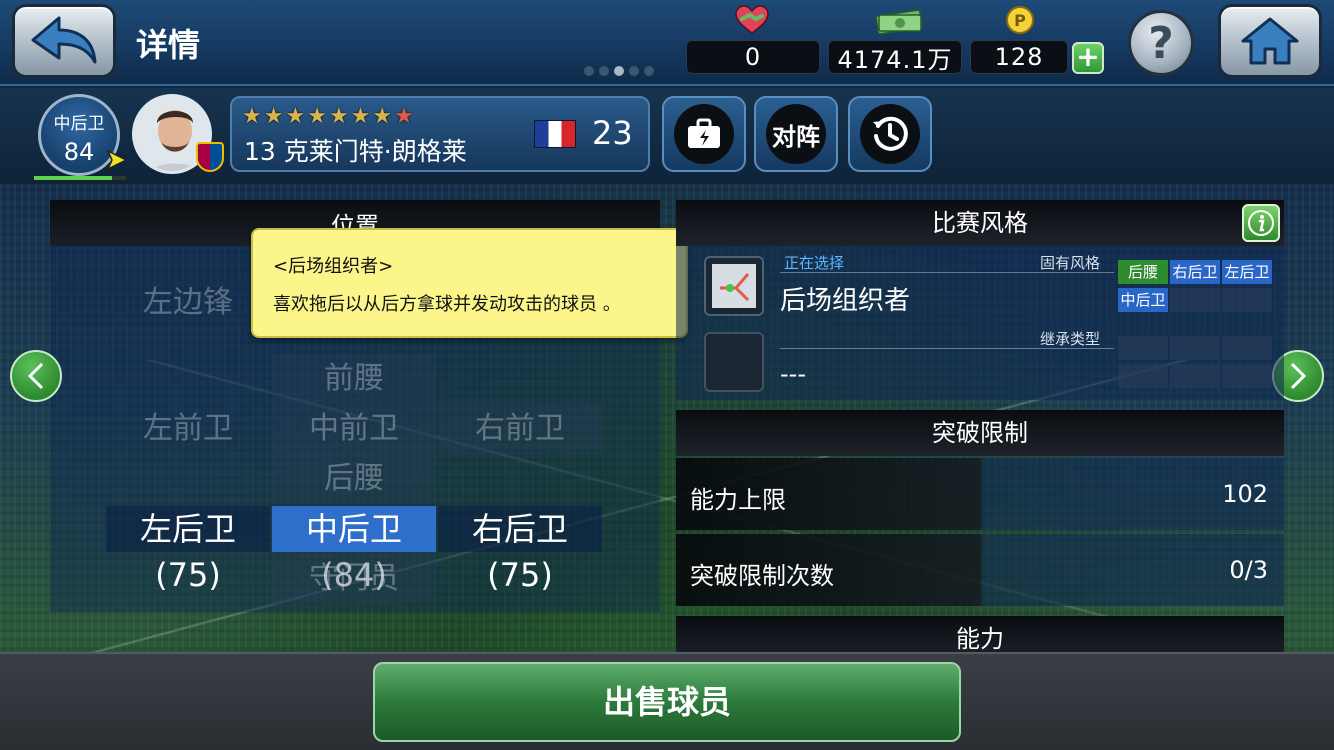 The height and width of the screenshot is (750, 1334). I want to click on sell-player-button: 出售球员, so click(667, 702).